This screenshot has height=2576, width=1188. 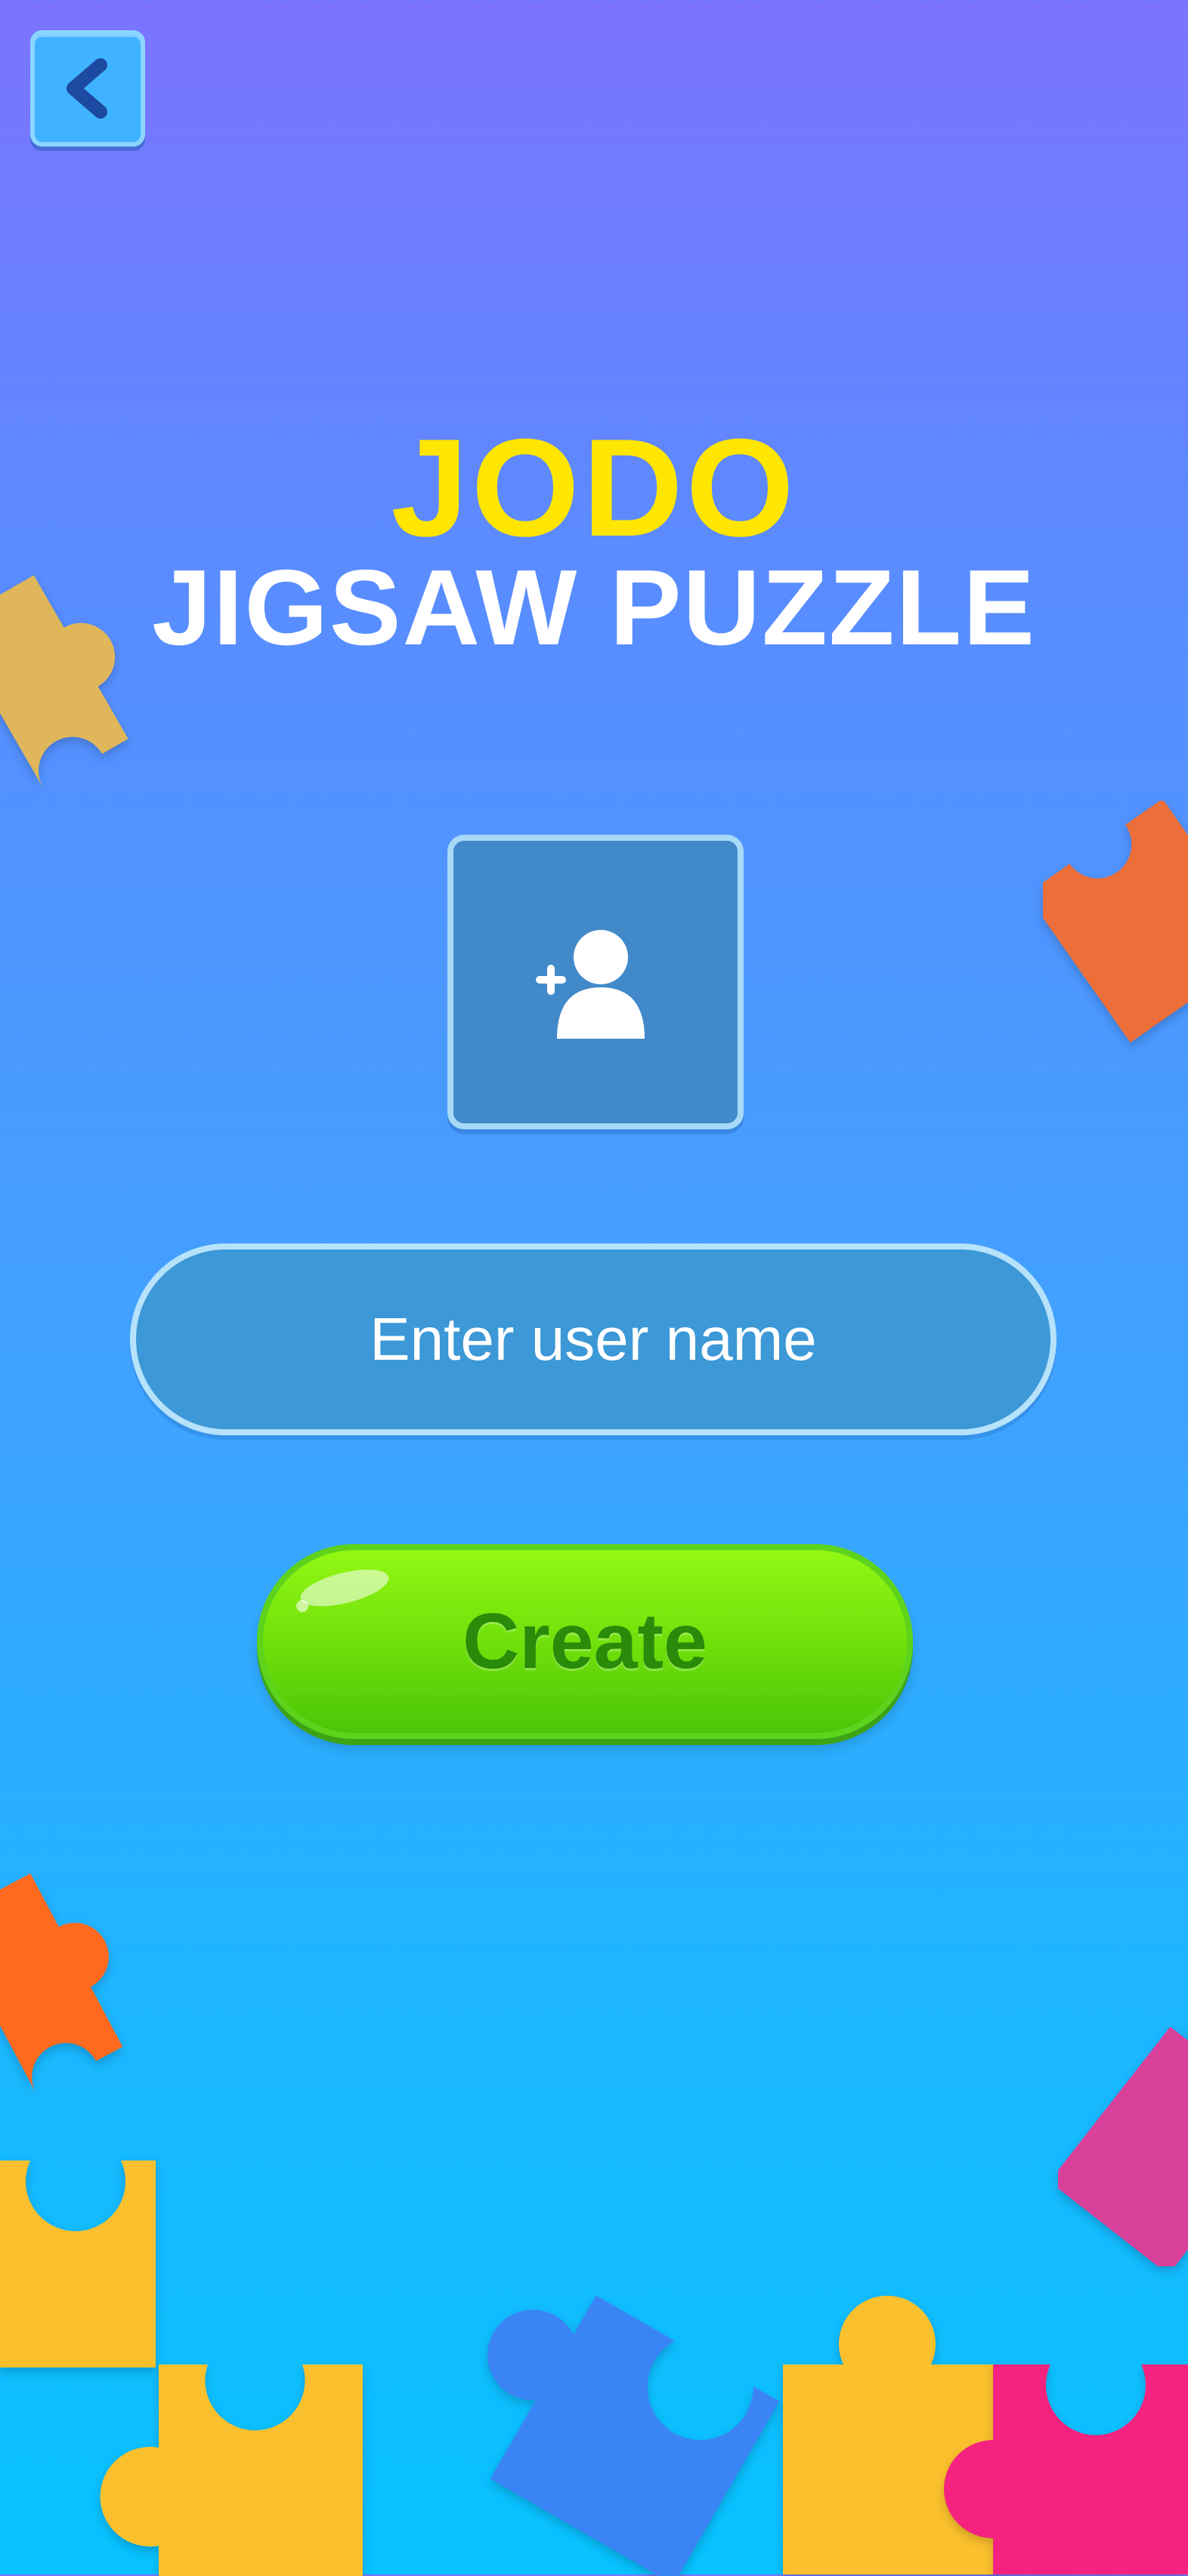 What do you see at coordinates (1066, 2469) in the screenshot?
I see `puzzle-piece-pink-bottom-right` at bounding box center [1066, 2469].